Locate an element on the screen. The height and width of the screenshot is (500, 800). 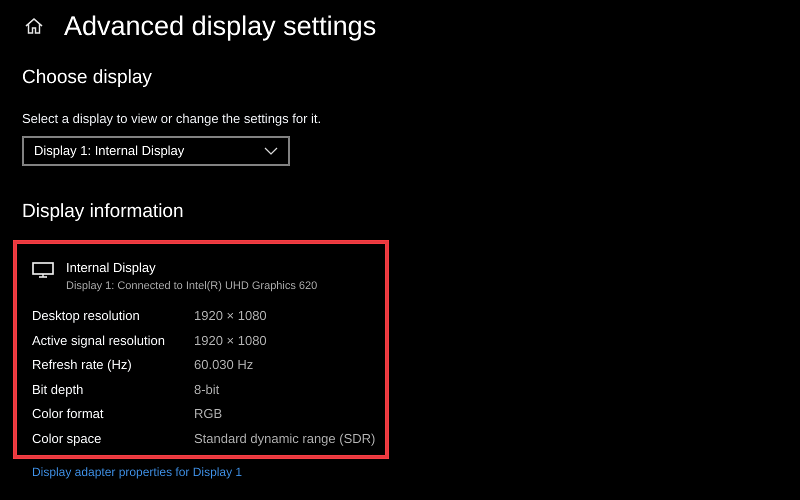
info-value: Standard dynamic range (SDR) is located at coordinates (285, 439).